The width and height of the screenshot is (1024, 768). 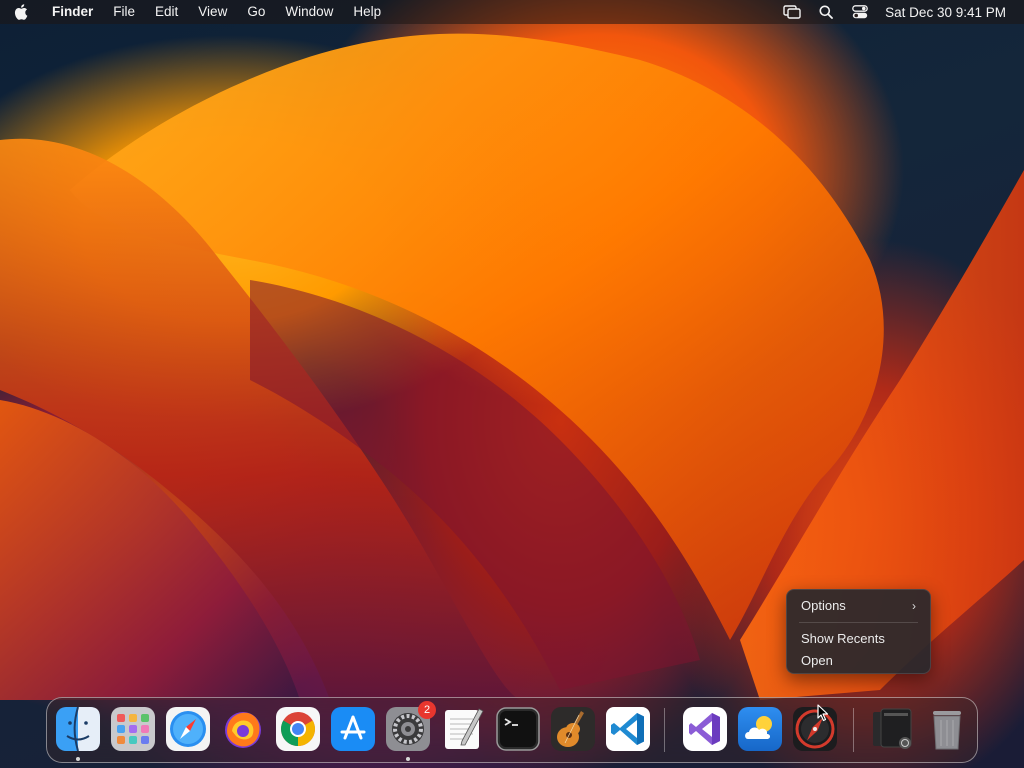 What do you see at coordinates (256, 12) in the screenshot?
I see `menu-go: Go` at bounding box center [256, 12].